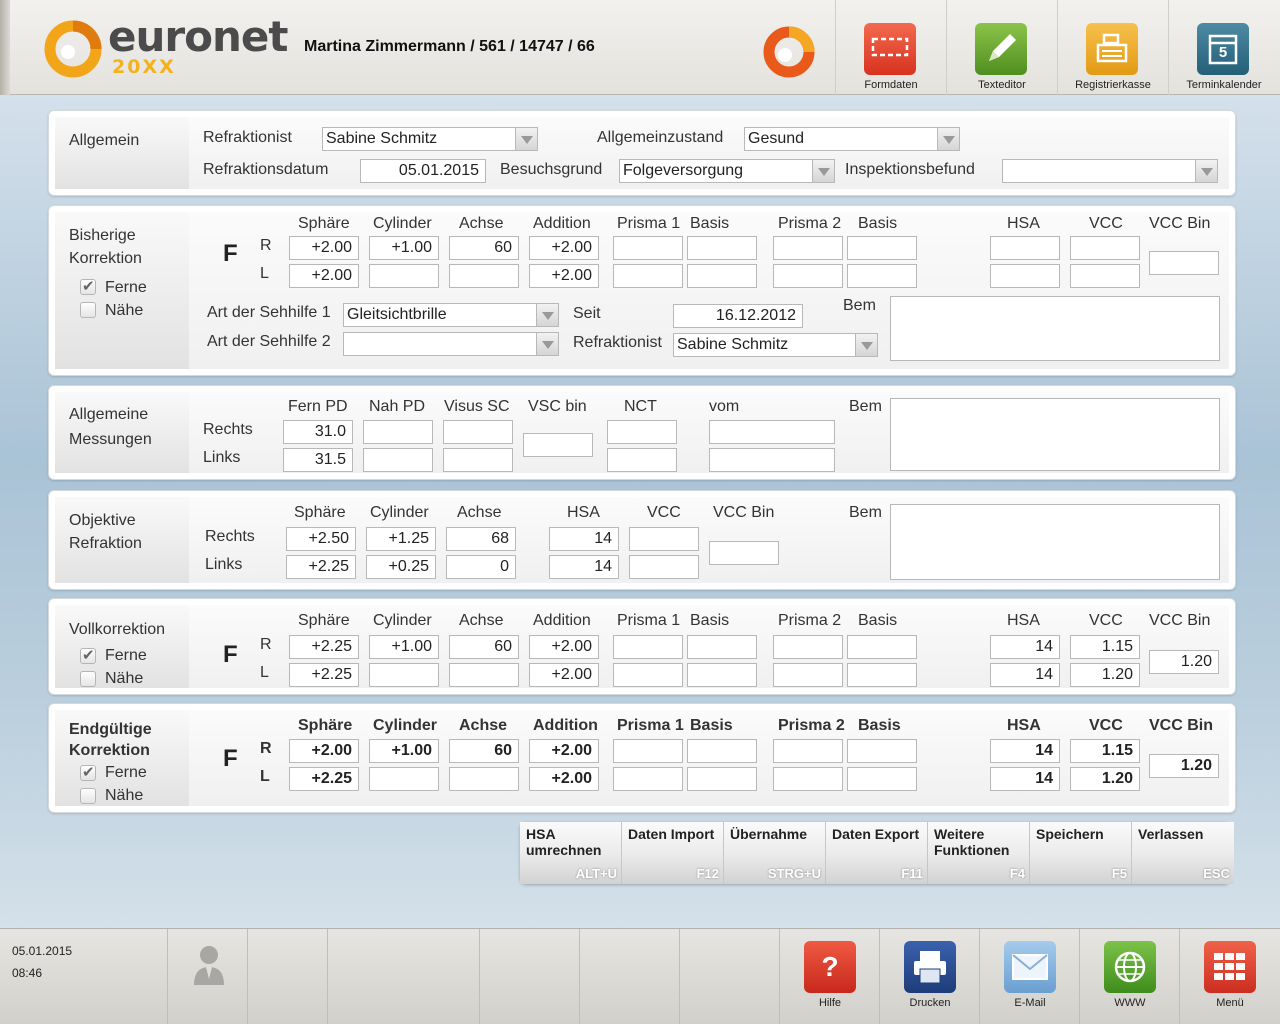 The width and height of the screenshot is (1280, 1024). Describe the element at coordinates (673, 853) in the screenshot. I see `function-daten-import-button: Daten Import F12` at that location.